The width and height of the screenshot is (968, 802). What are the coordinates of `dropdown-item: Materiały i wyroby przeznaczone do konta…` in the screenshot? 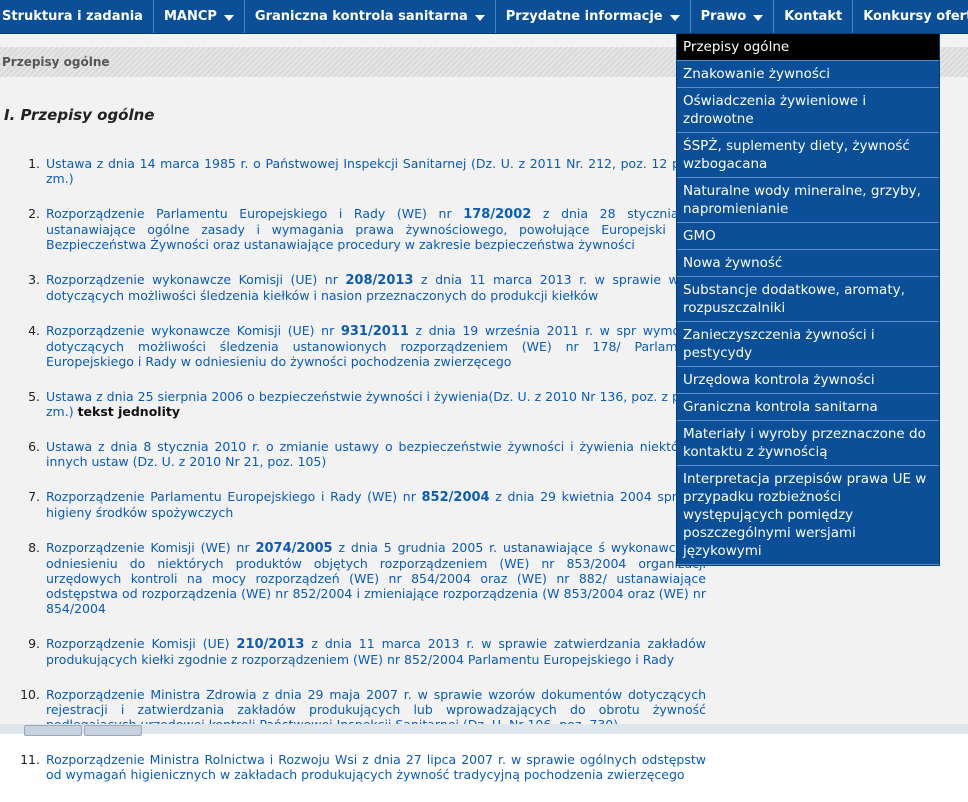 It's located at (808, 443).